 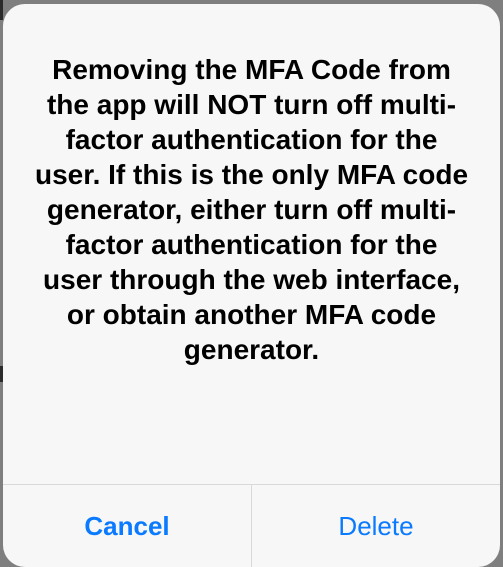 What do you see at coordinates (127, 526) in the screenshot?
I see `cancel-button: Cancel` at bounding box center [127, 526].